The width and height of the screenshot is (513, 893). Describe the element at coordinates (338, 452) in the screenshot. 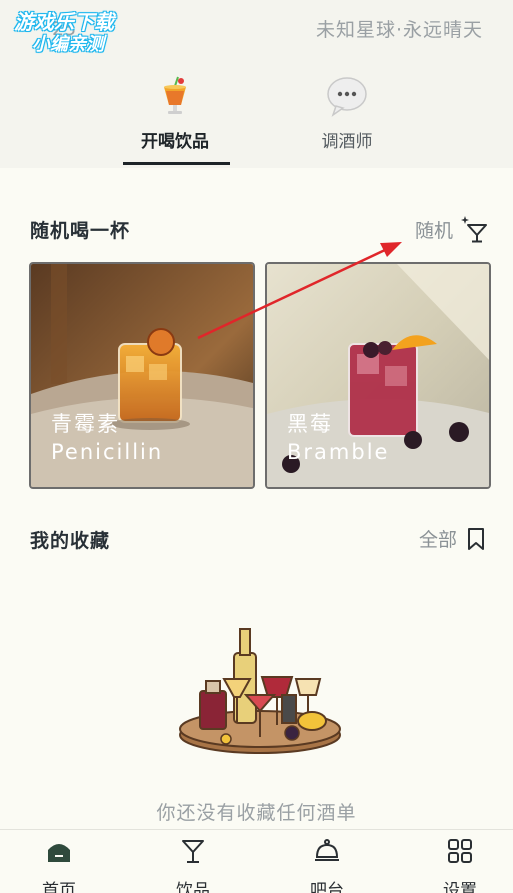

I see `drink-name-en: Bramble` at that location.